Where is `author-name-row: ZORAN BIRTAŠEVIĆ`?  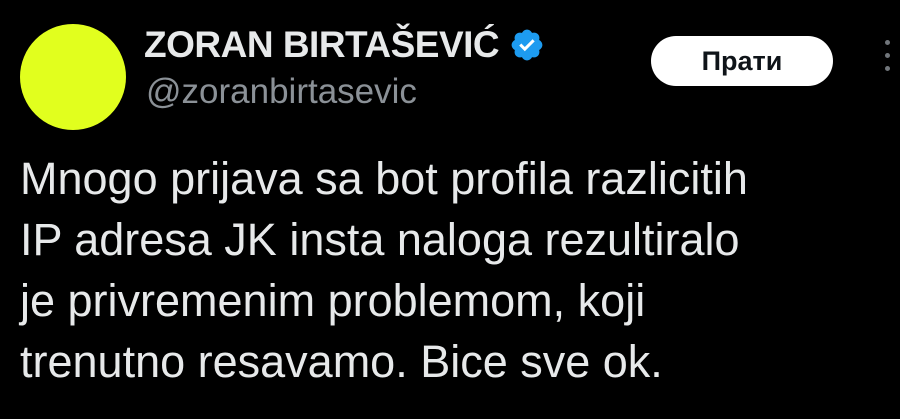 author-name-row: ZORAN BIRTAŠEVIĆ is located at coordinates (344, 45).